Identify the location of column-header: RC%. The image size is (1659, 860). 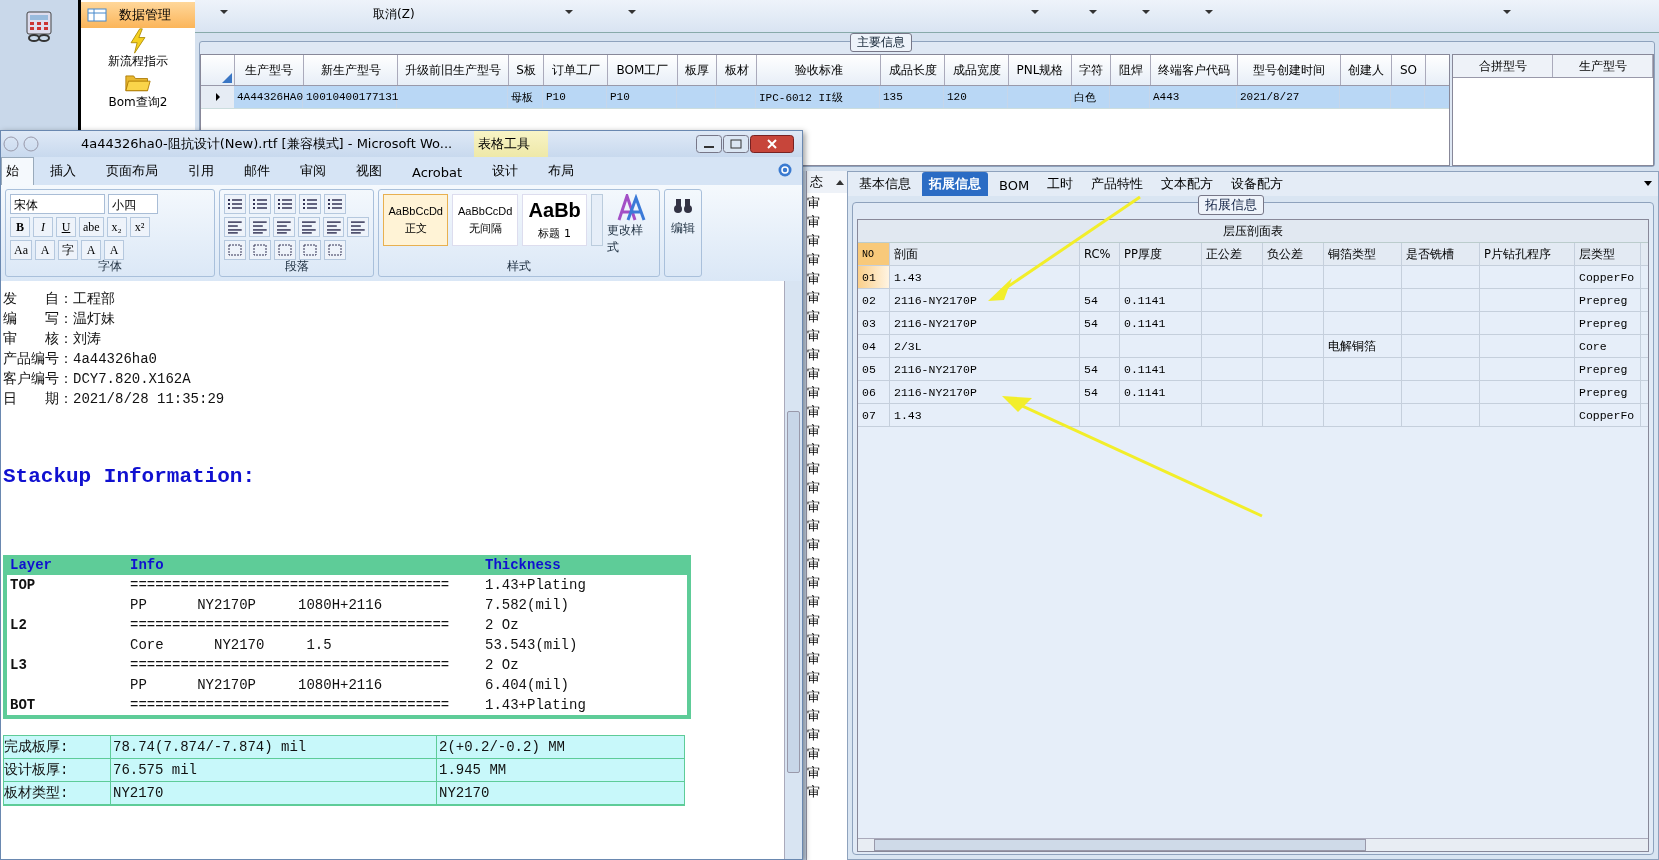
(1097, 254).